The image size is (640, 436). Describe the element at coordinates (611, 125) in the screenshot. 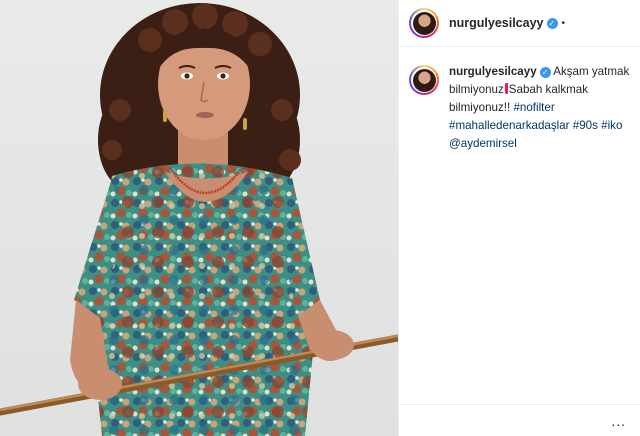

I see `hashtag-link: #iko` at that location.